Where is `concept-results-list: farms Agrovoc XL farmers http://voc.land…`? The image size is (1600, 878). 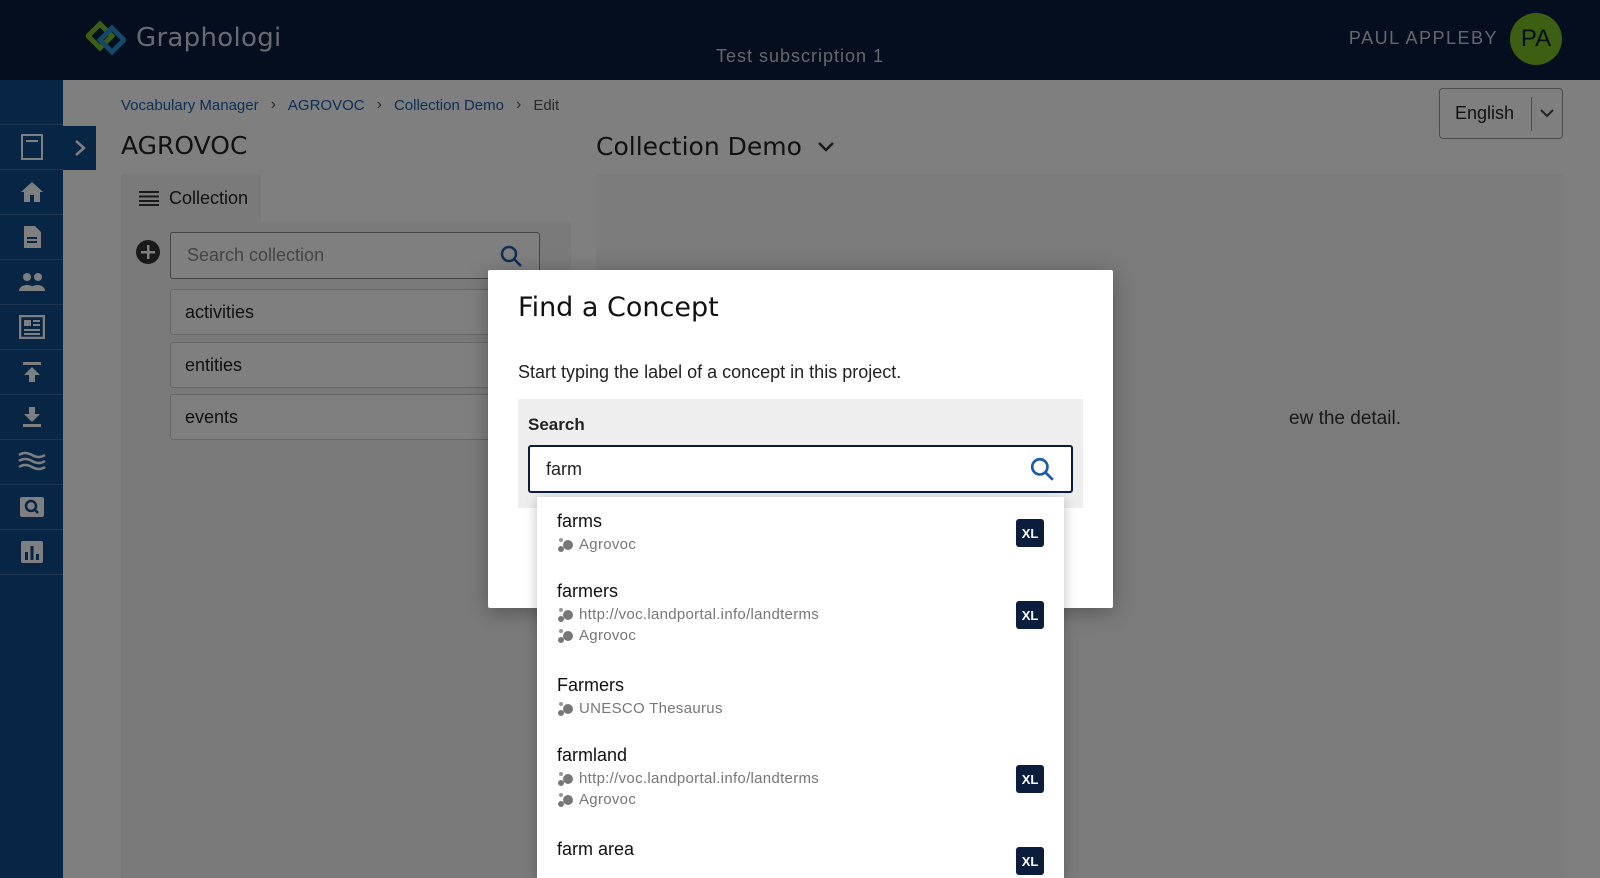 concept-results-list: farms Agrovoc XL farmers http://voc.land… is located at coordinates (800, 687).